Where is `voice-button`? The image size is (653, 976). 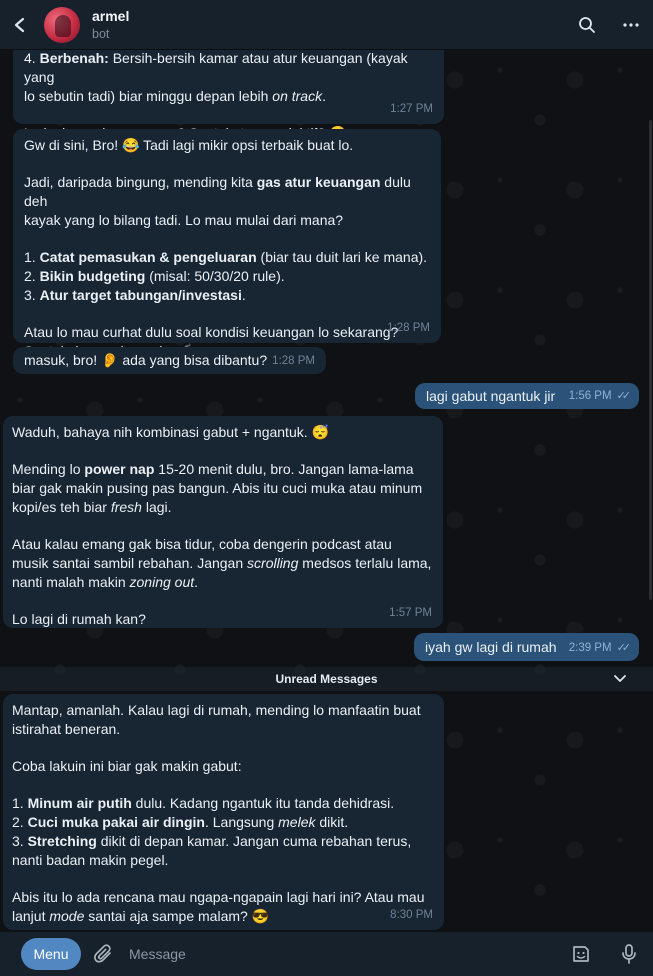 voice-button is located at coordinates (629, 954).